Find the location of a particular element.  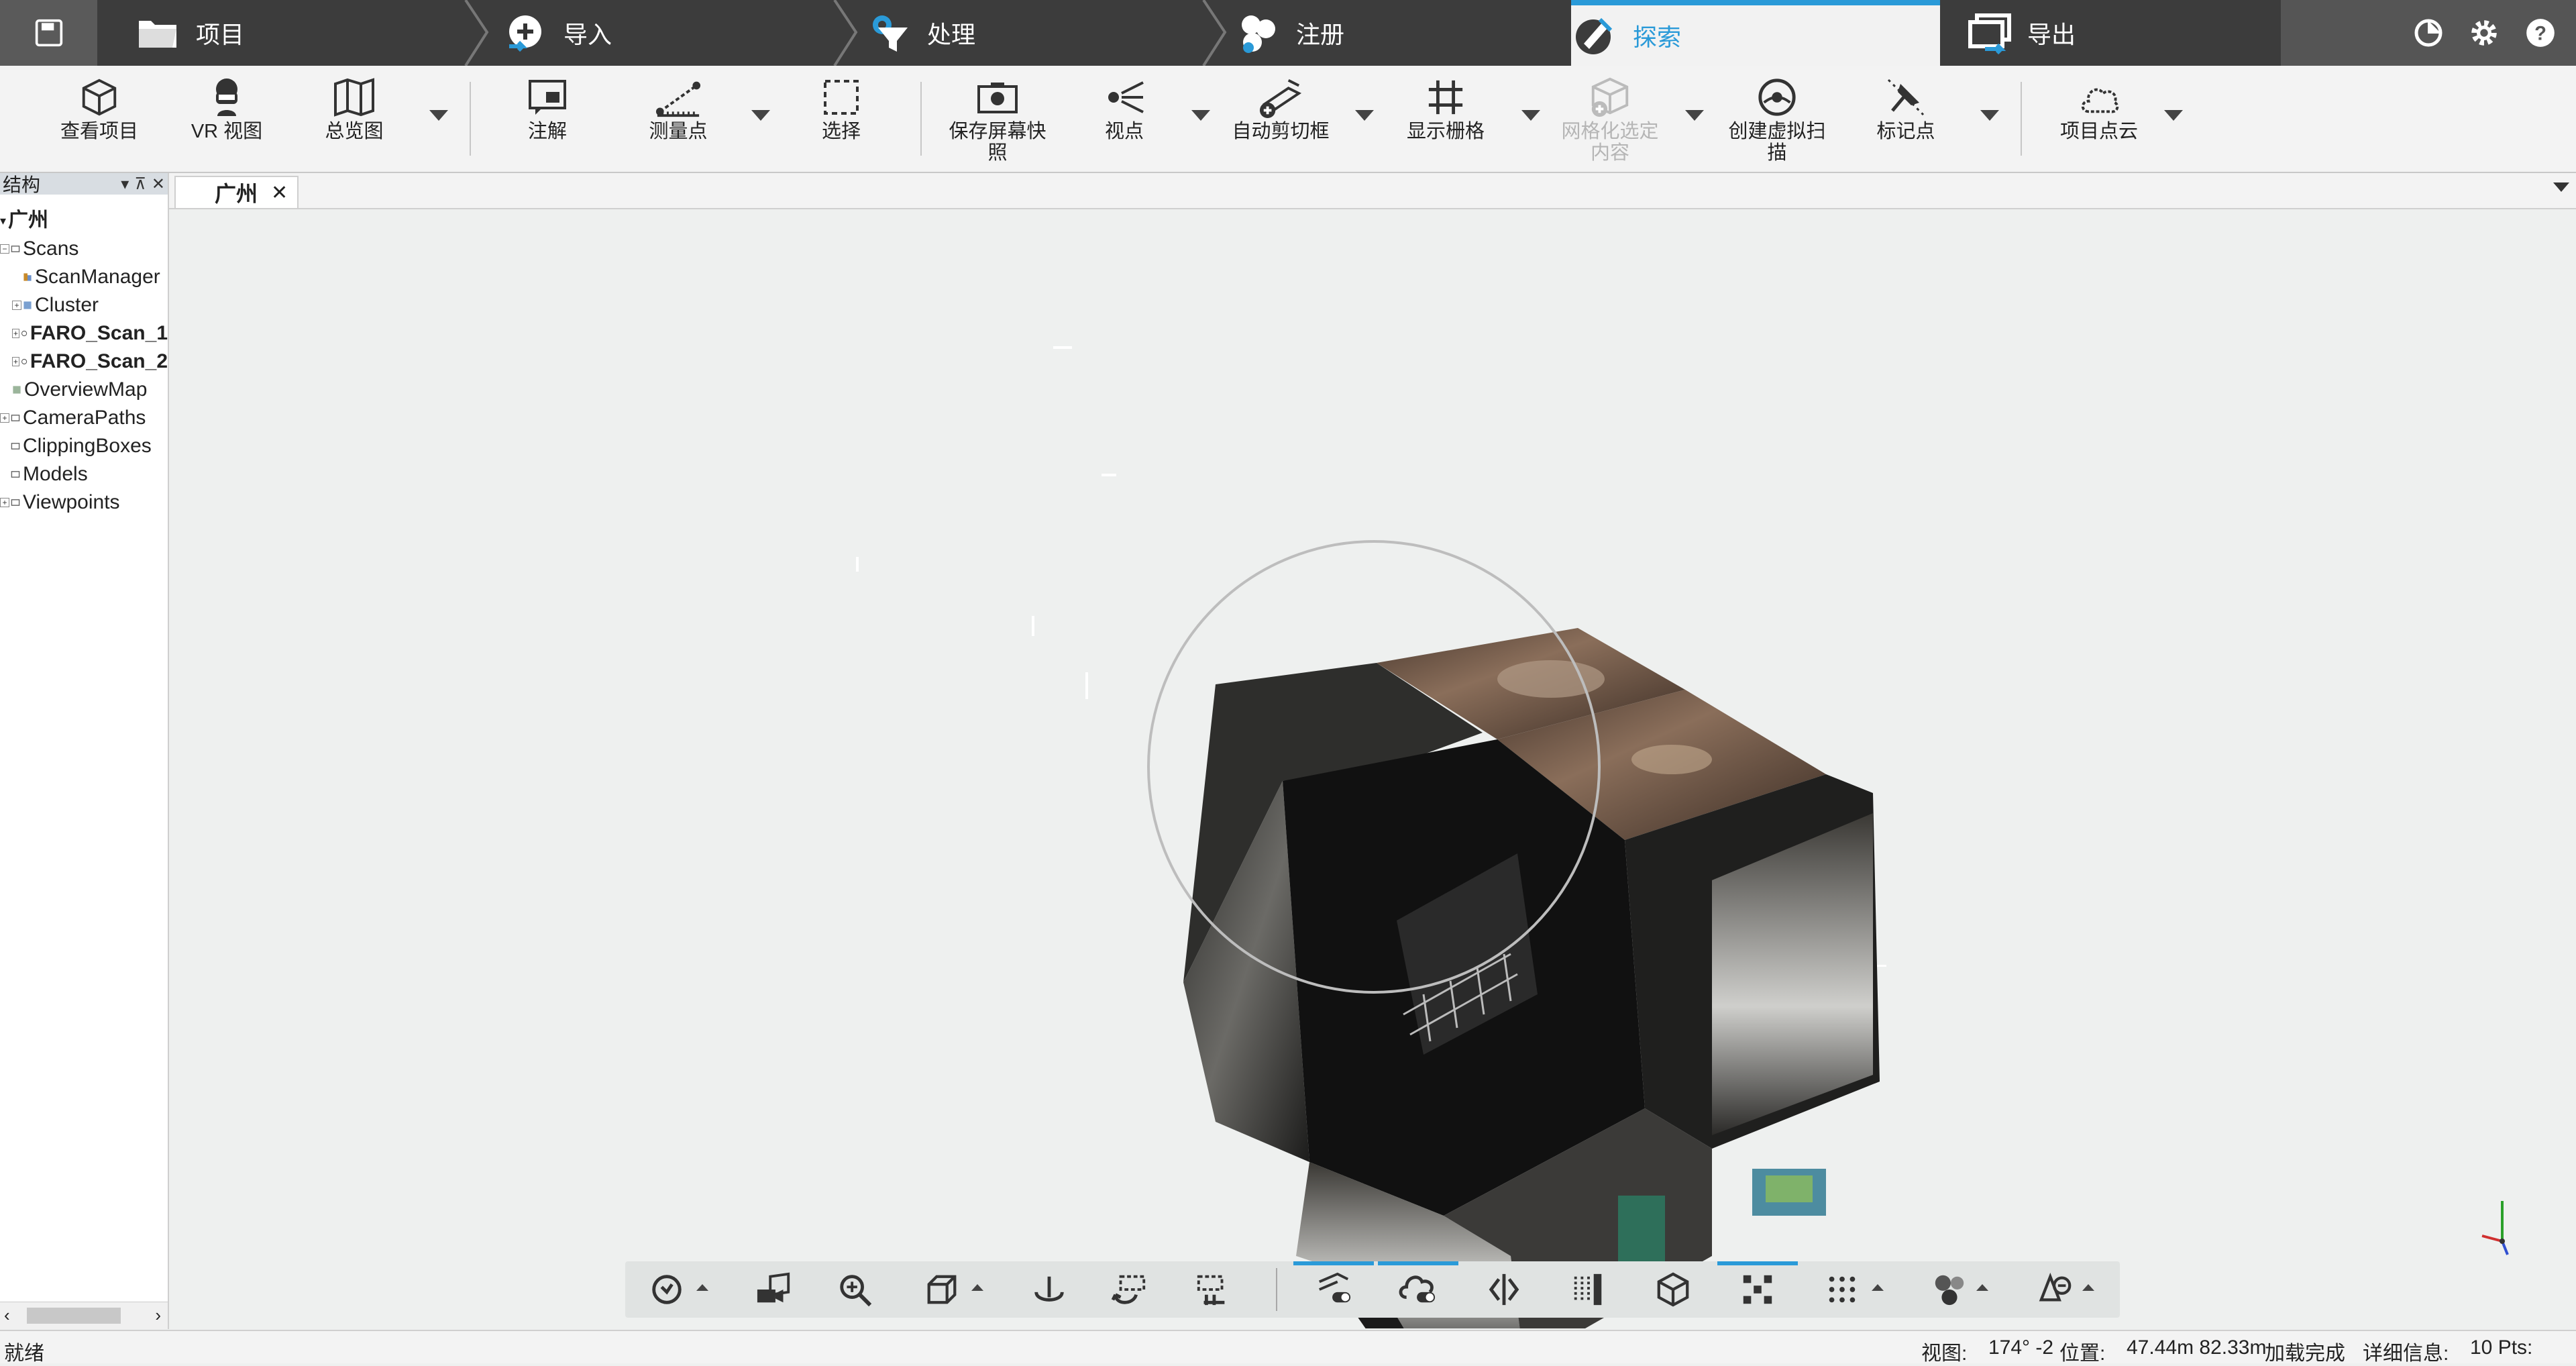

tab-separator is located at coordinates (476, 33).